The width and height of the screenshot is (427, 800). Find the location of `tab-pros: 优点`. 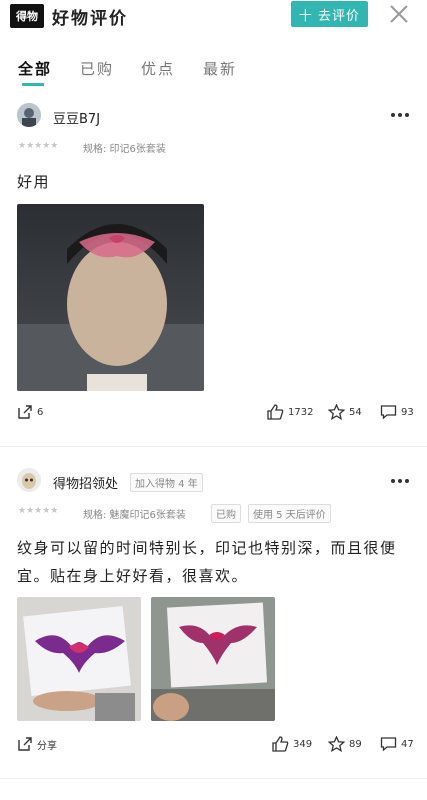

tab-pros: 优点 is located at coordinates (158, 68).